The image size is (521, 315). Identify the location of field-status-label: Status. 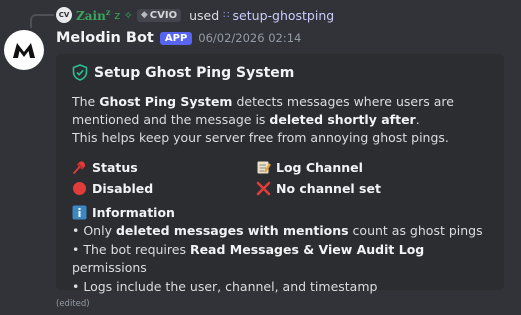
(115, 167).